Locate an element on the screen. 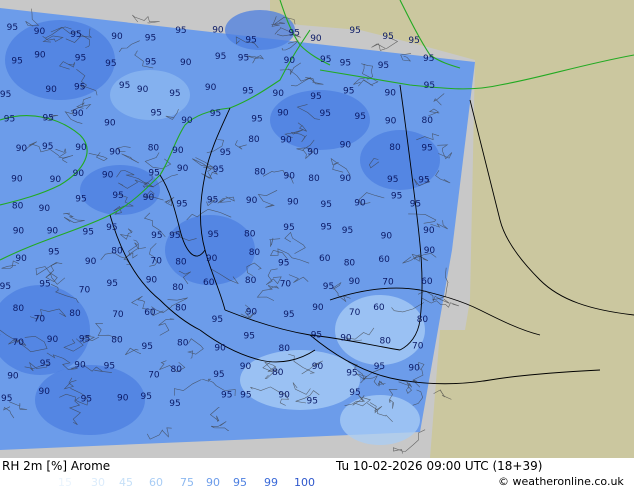  legend-value: 90 is located at coordinates (213, 482).